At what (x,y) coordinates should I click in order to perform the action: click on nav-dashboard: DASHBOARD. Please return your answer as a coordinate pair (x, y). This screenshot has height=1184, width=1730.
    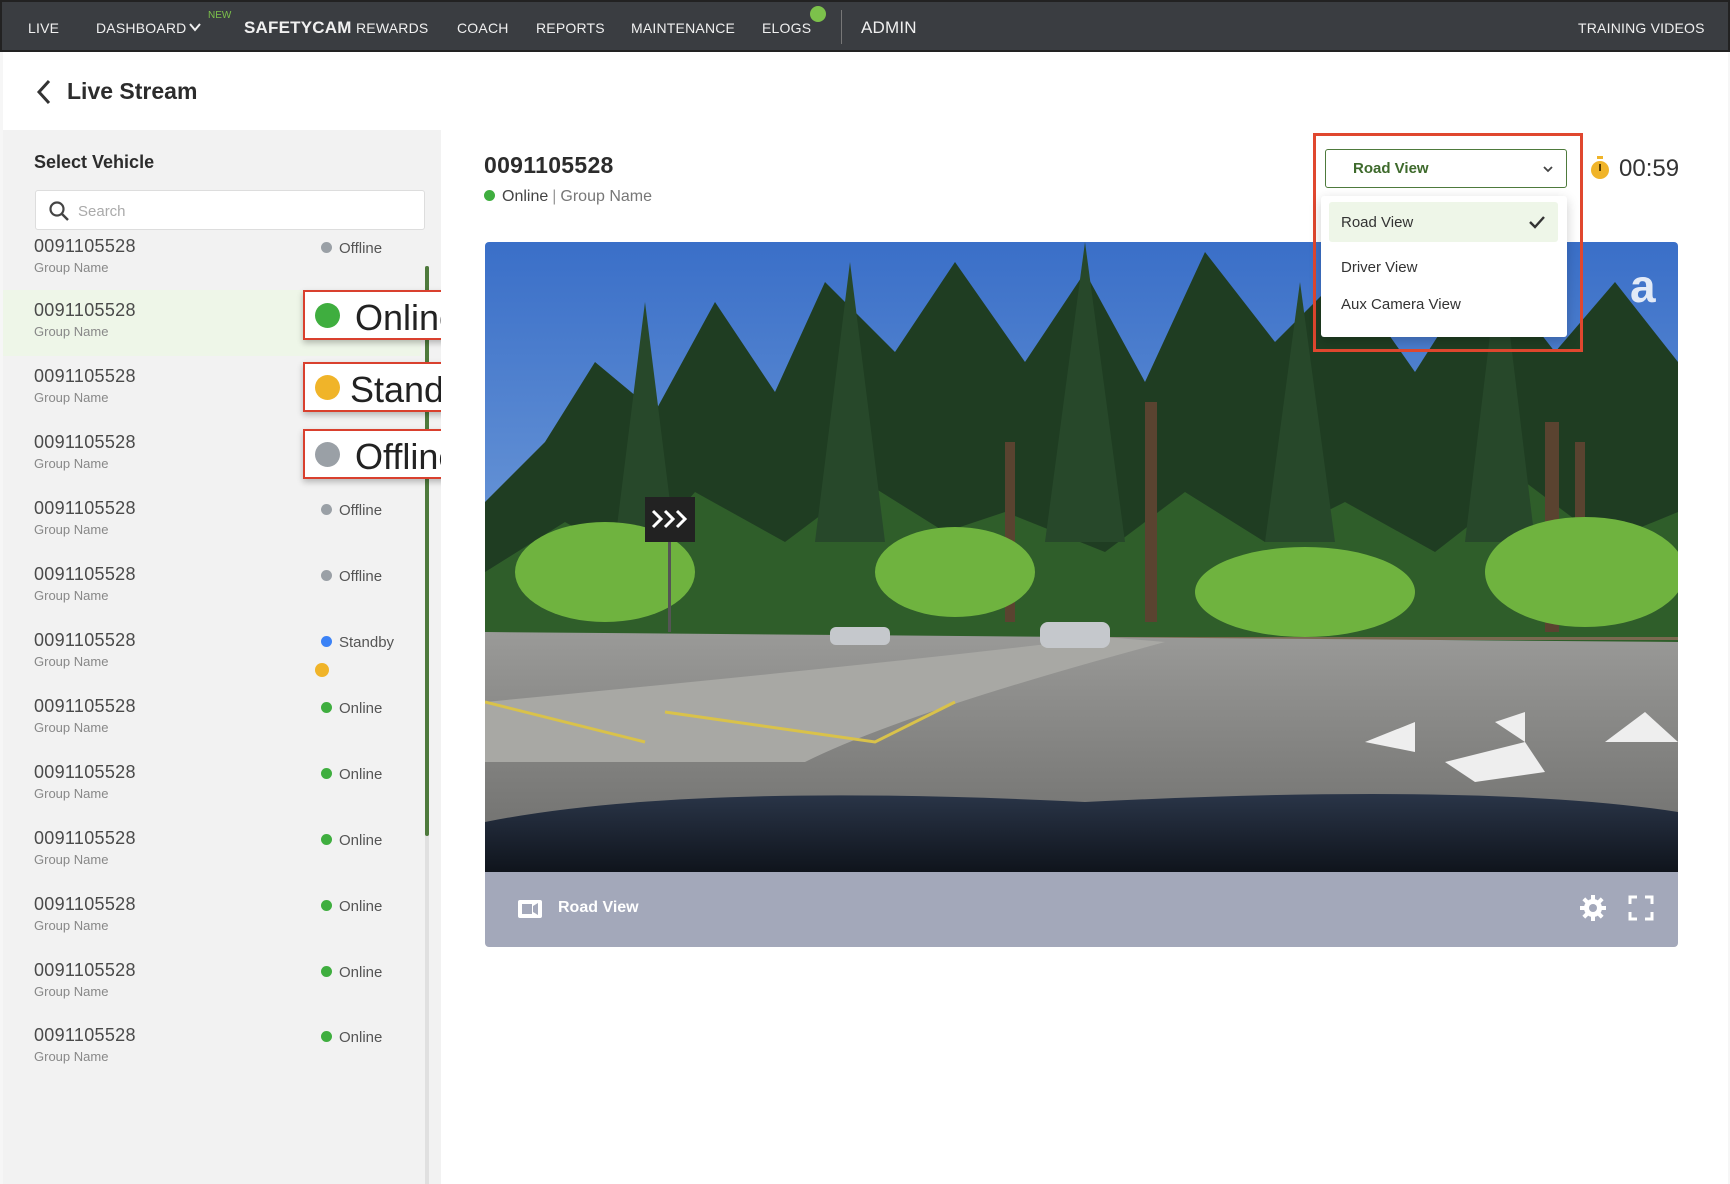
    Looking at the image, I should click on (141, 28).